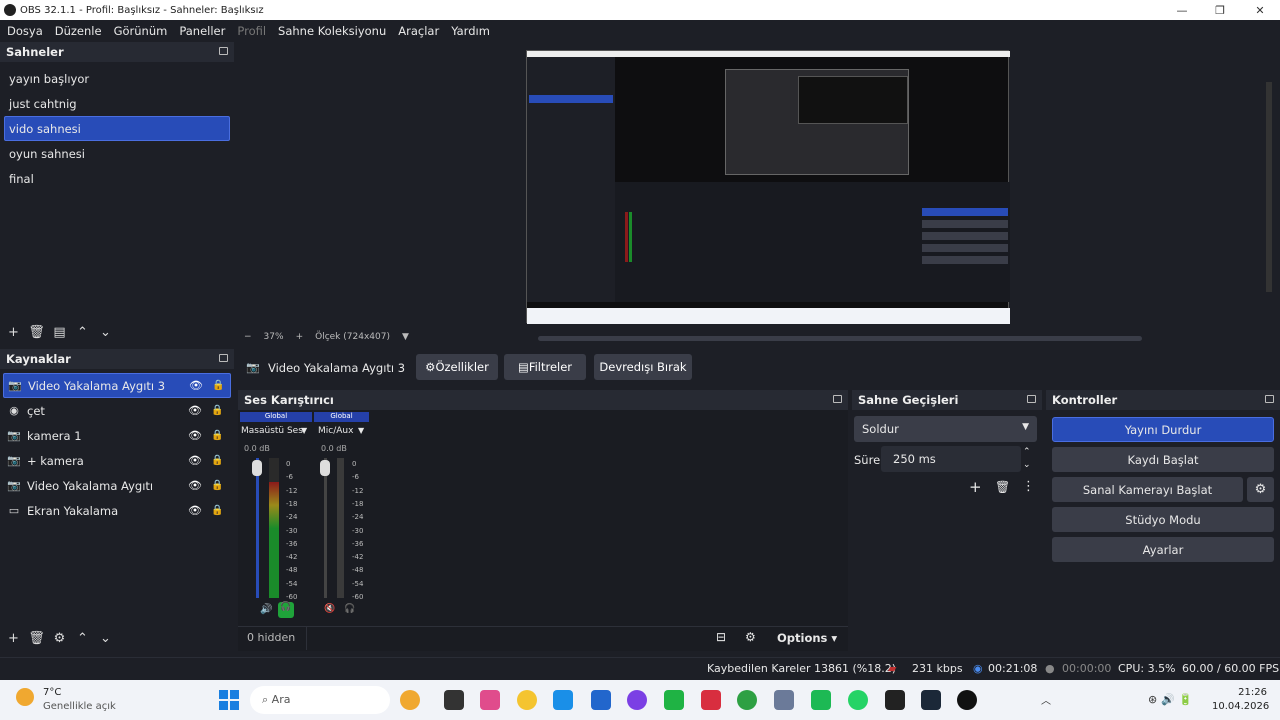  What do you see at coordinates (1172, 699) in the screenshot?
I see `system-tray: ⊛🔊🔋` at bounding box center [1172, 699].